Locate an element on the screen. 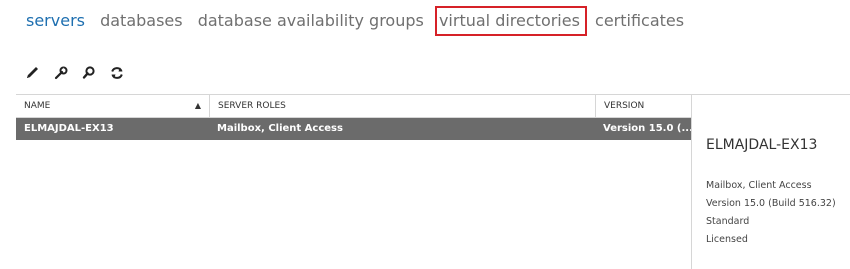 This screenshot has height=269, width=850. column-header-name: NAME ▲ is located at coordinates (112, 106).